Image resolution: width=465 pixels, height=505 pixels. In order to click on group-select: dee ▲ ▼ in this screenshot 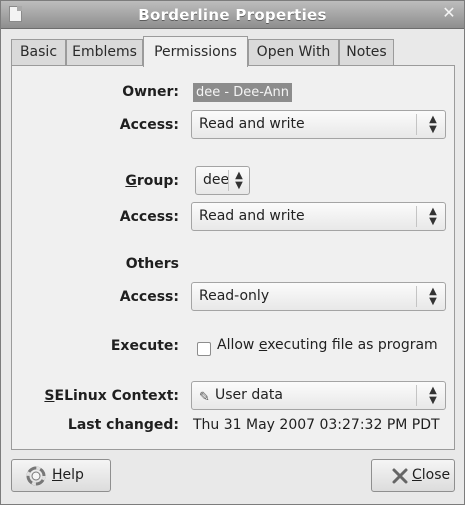, I will do `click(222, 180)`.